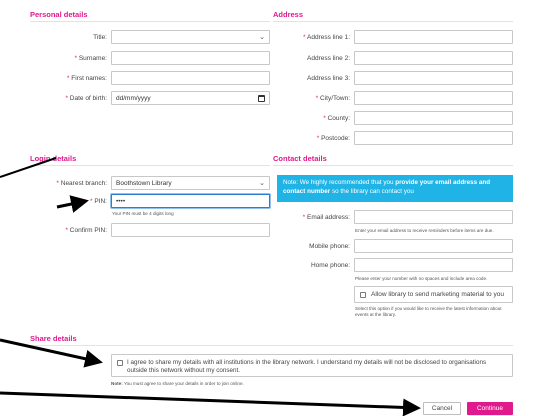 The width and height of the screenshot is (536, 416). I want to click on cancel-arrow, so click(210, 403).